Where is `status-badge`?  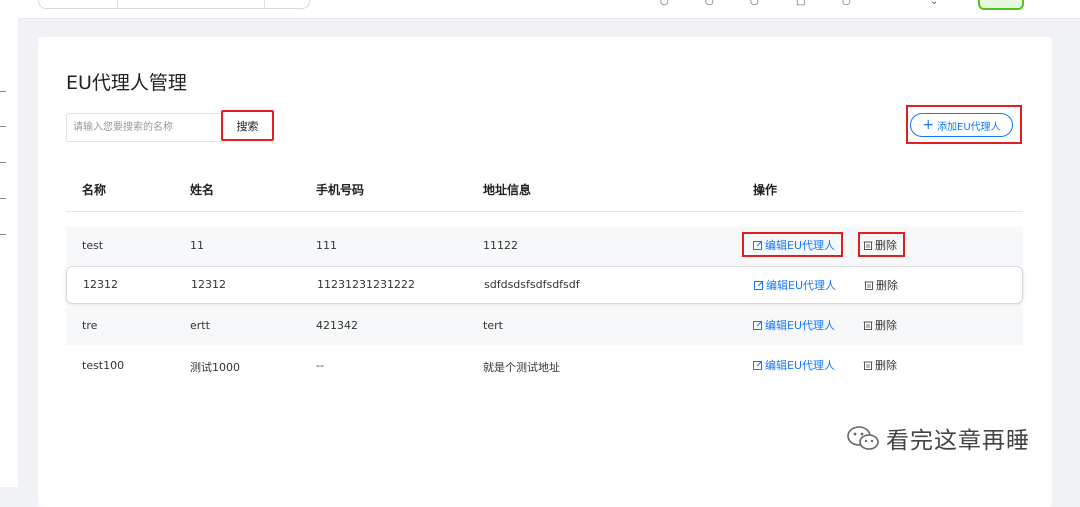 status-badge is located at coordinates (1001, 5).